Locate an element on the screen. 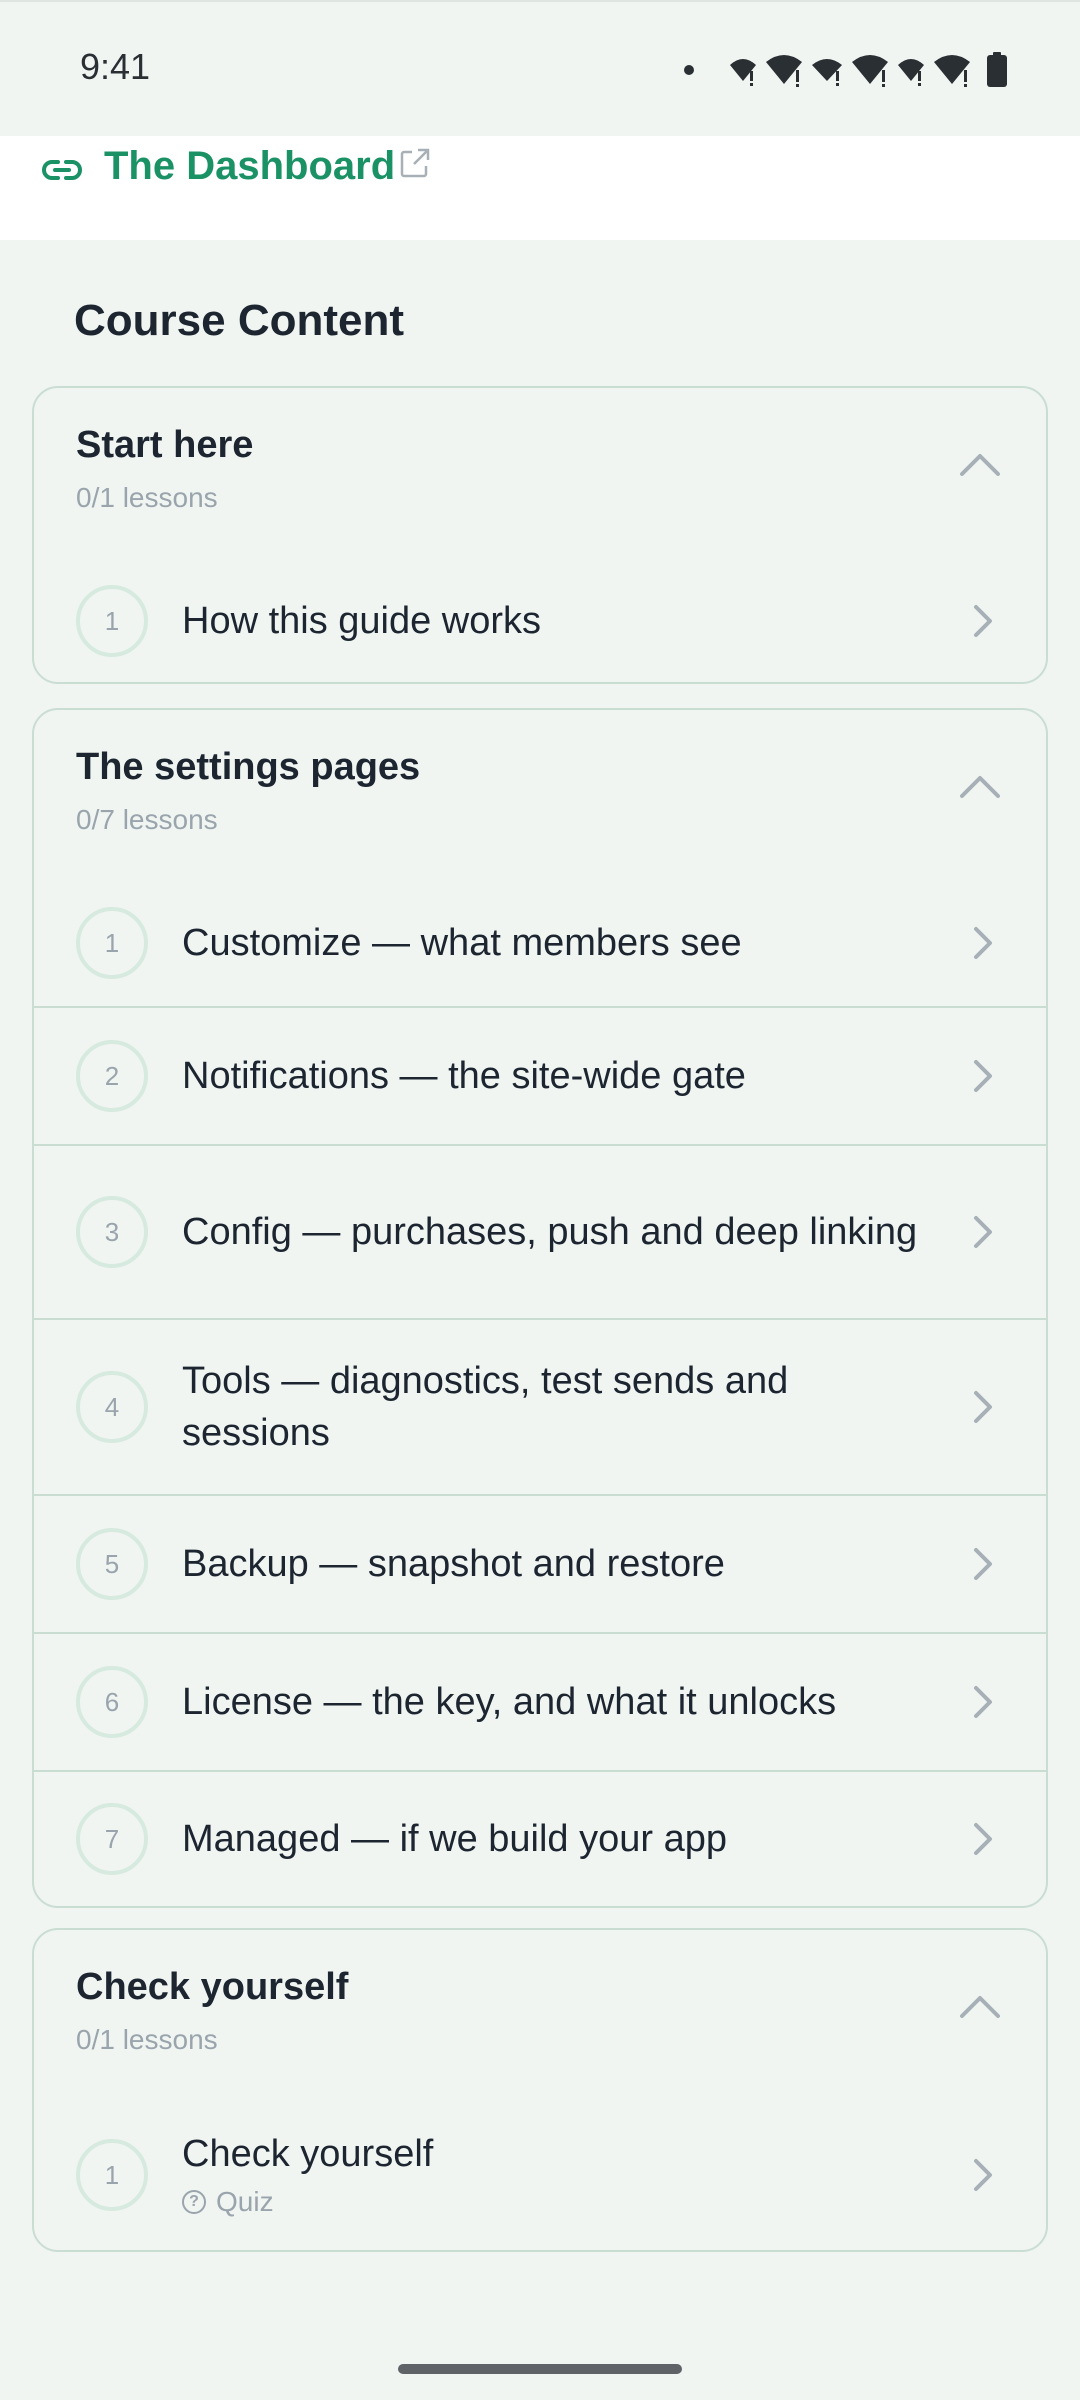  module-title: Start here is located at coordinates (165, 445).